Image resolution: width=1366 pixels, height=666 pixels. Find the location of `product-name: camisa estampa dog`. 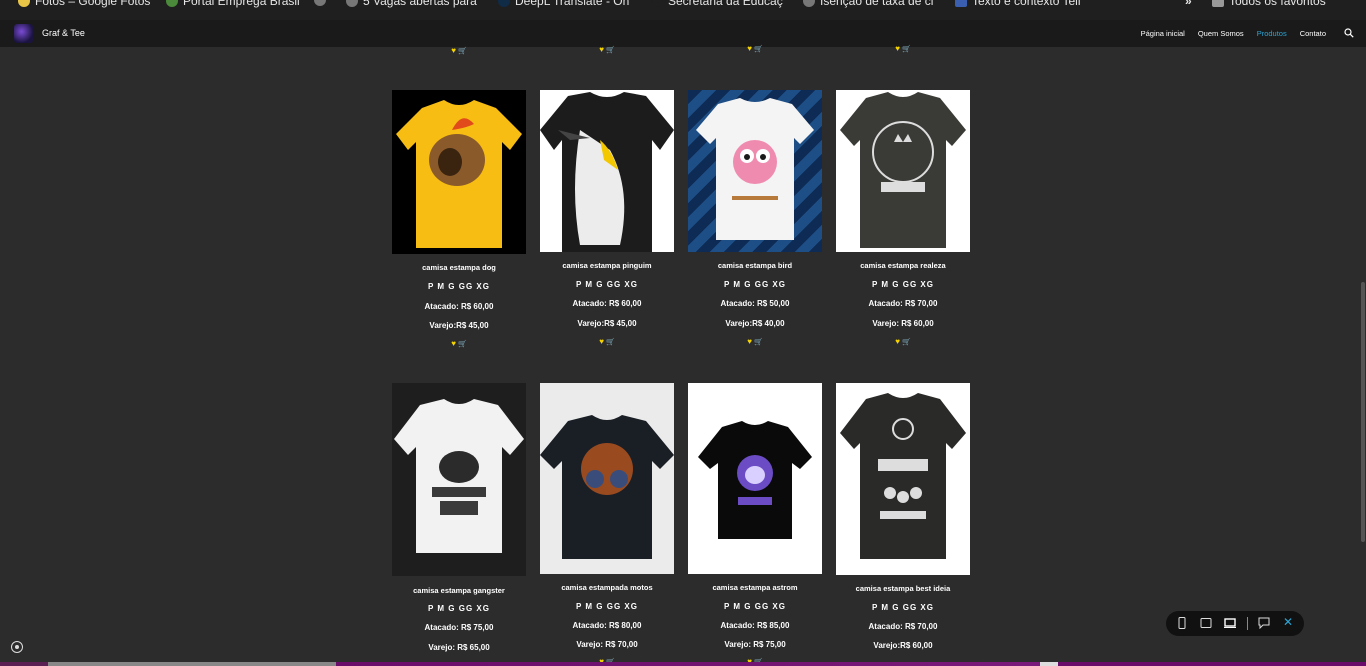

product-name: camisa estampa dog is located at coordinates (459, 267).